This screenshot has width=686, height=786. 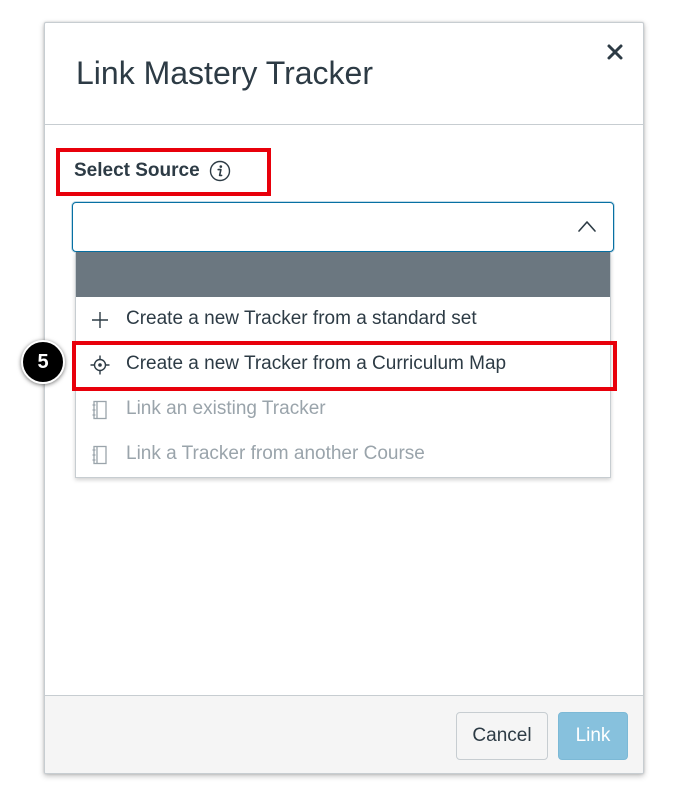 I want to click on option-standard-set: Create a new Tracker from a standard set, so click(x=343, y=319).